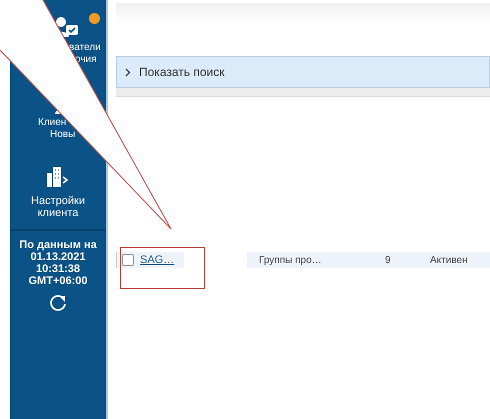  What do you see at coordinates (58, 245) in the screenshot?
I see `status-text: По данным на` at bounding box center [58, 245].